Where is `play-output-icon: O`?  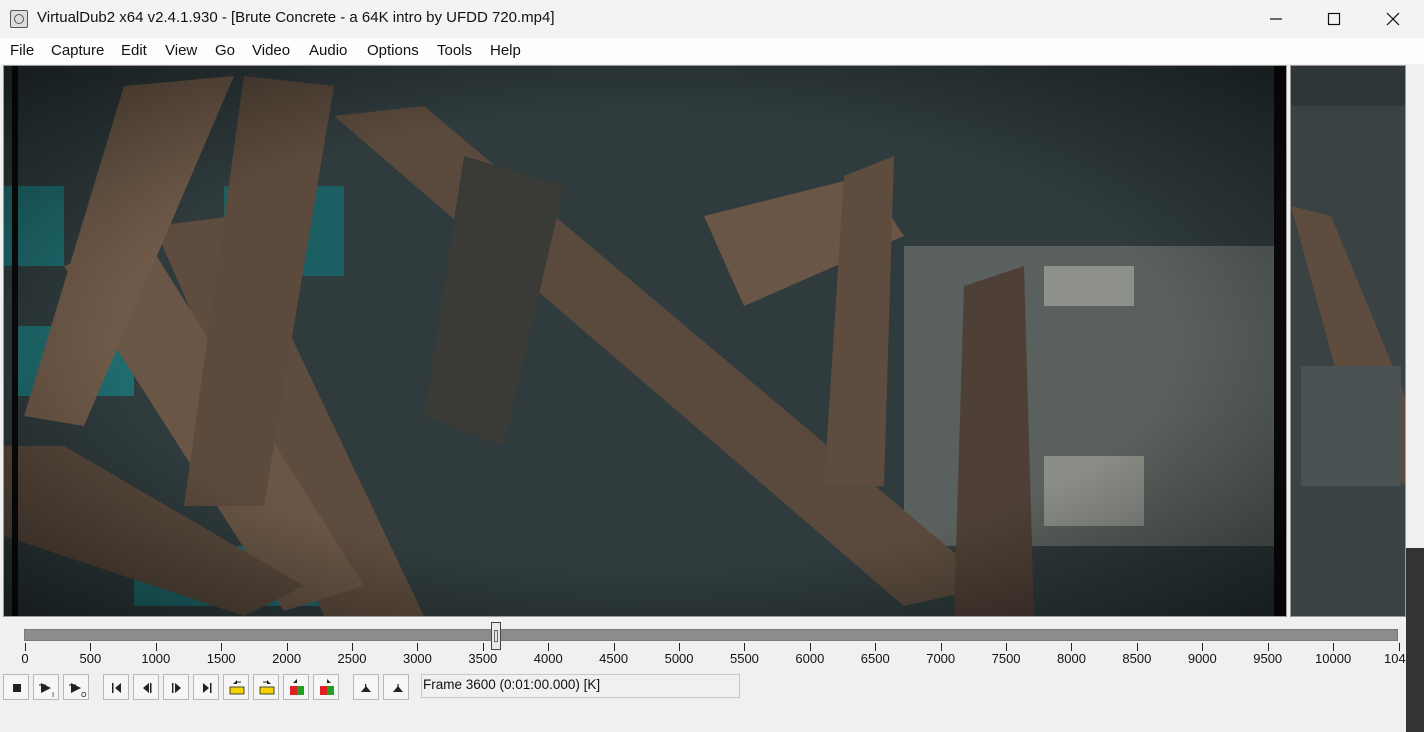 play-output-icon: O is located at coordinates (78, 691).